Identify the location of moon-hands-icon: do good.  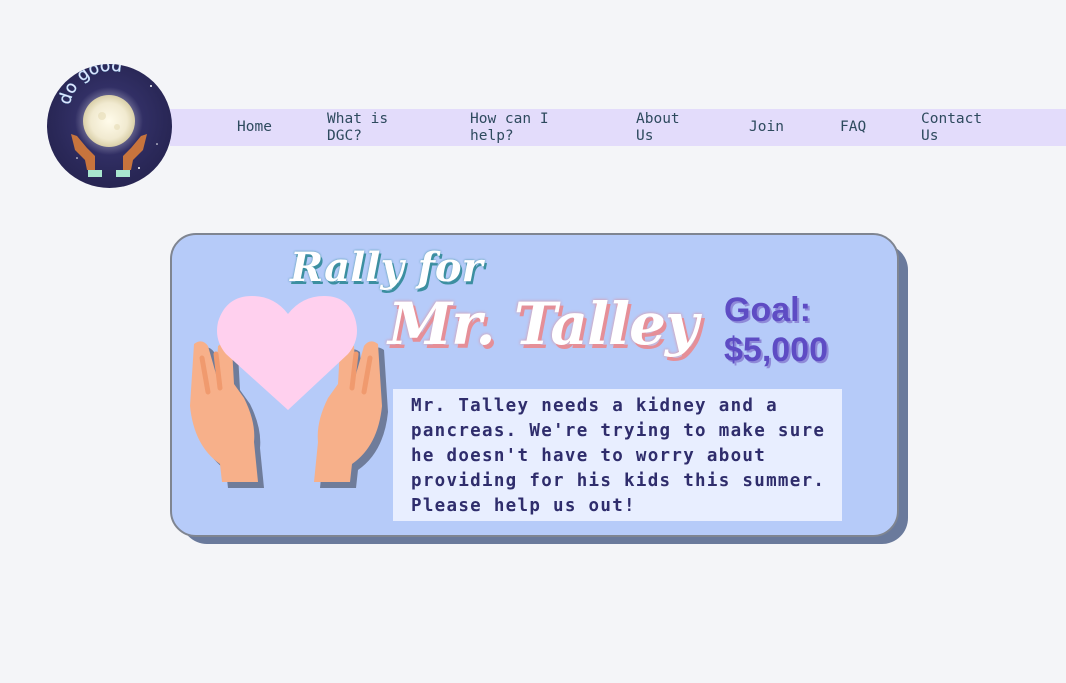
(106, 120).